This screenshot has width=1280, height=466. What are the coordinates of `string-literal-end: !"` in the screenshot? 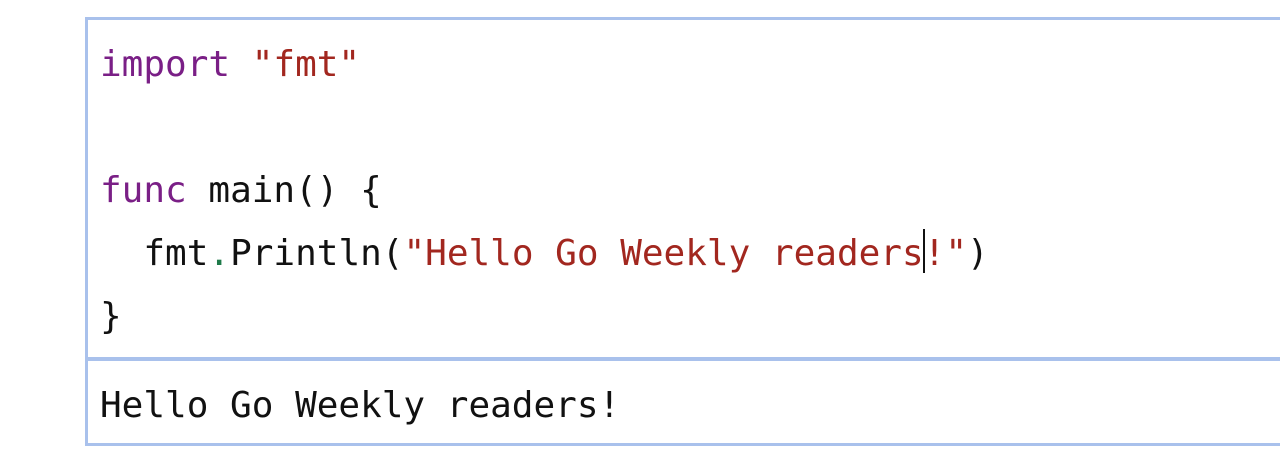 It's located at (945, 253).